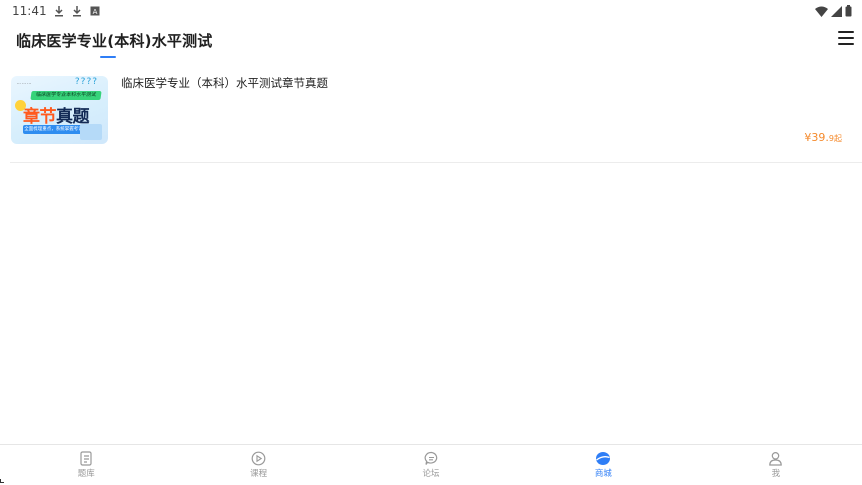  Describe the element at coordinates (431, 11) in the screenshot. I see `status-bar: 11:41 A` at that location.